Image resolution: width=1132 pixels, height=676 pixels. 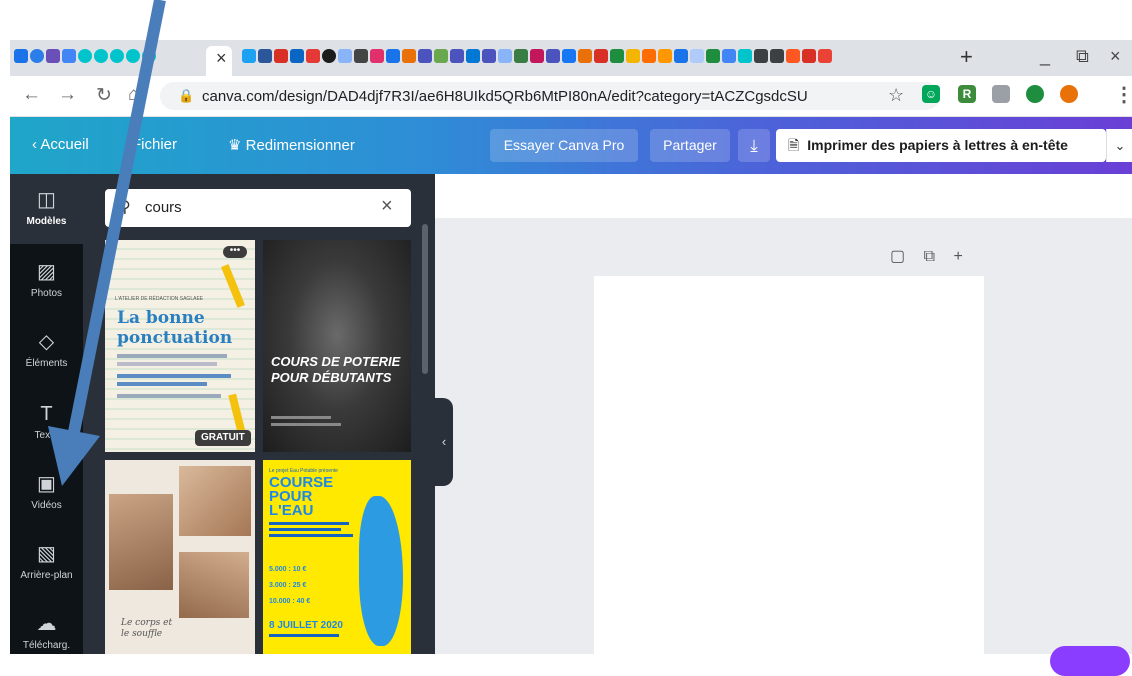 I want to click on chevron-down-icon: ⌄, so click(x=1119, y=145).